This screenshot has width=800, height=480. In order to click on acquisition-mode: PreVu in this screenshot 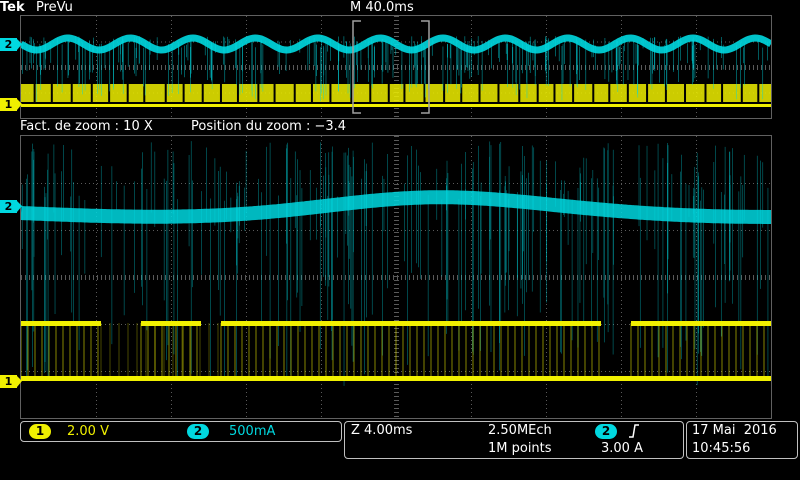, I will do `click(54, 7)`.